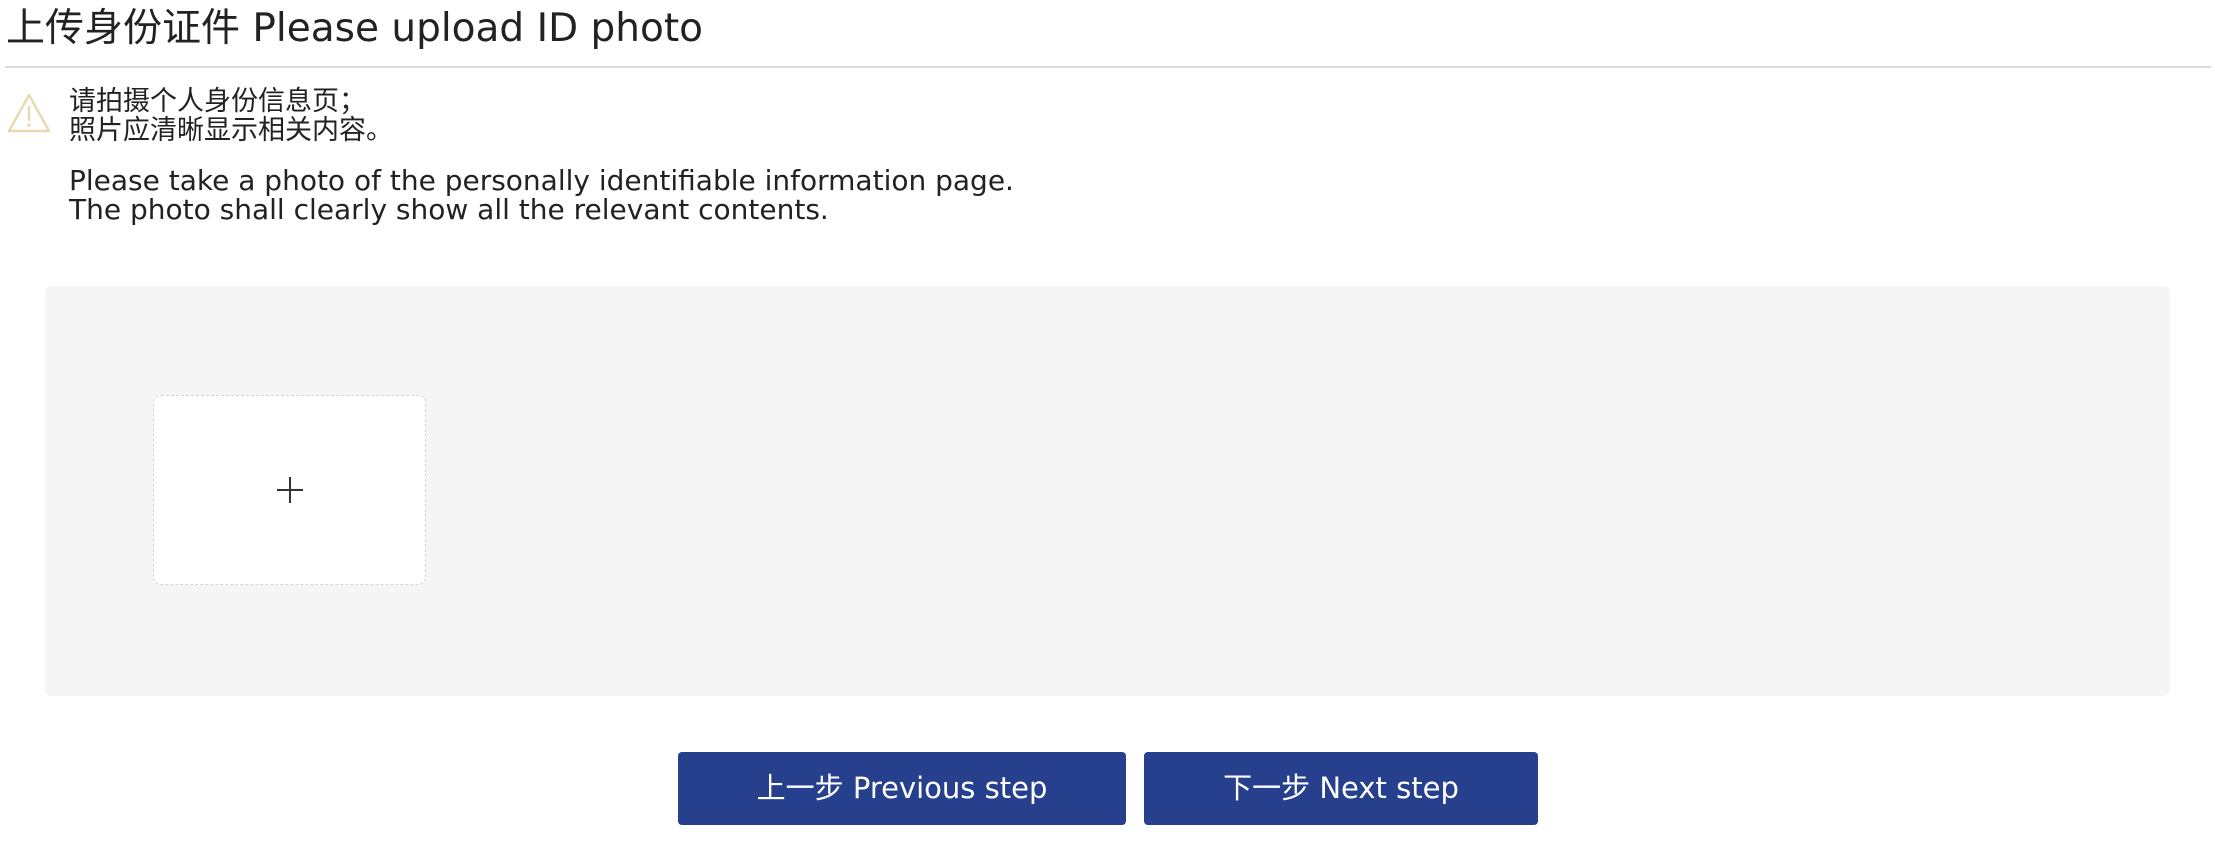  Describe the element at coordinates (1108, 67) in the screenshot. I see `title-divider` at that location.